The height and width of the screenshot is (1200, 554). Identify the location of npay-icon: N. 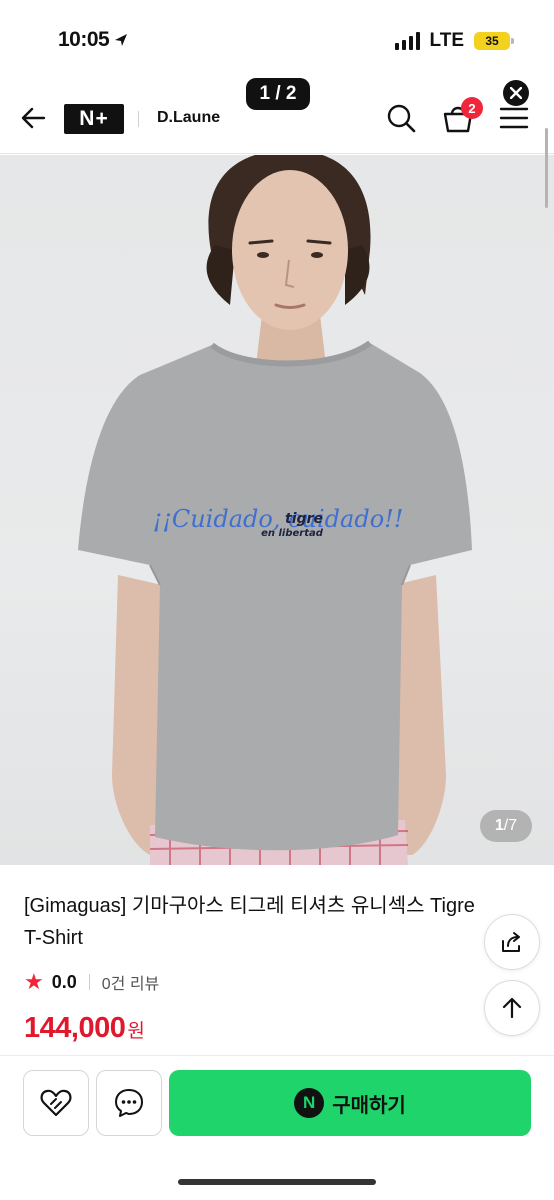
(309, 1103).